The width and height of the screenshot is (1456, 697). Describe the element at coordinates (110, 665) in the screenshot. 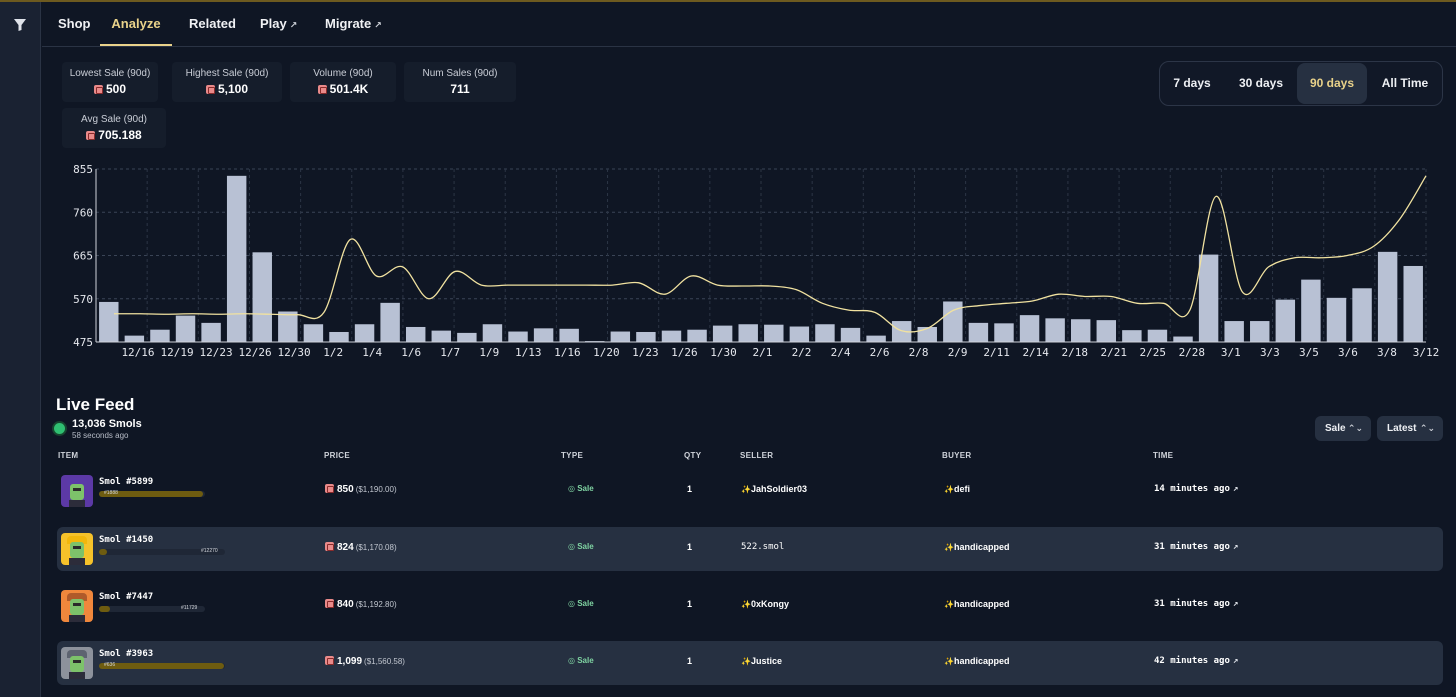

I see `rarity-rank: #636` at that location.